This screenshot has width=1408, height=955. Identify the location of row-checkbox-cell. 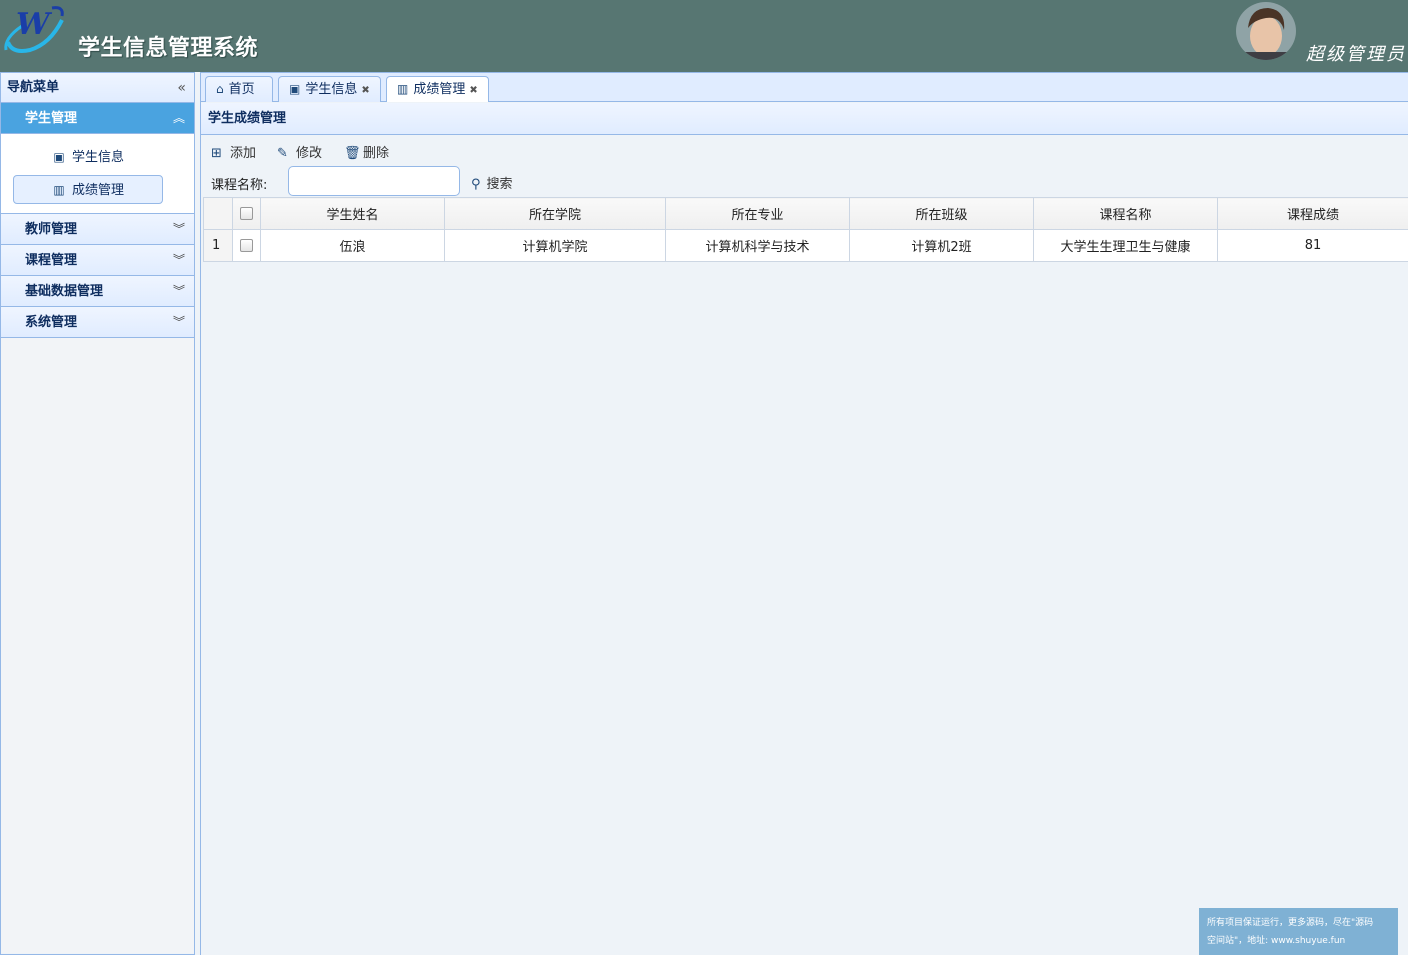
(246, 245).